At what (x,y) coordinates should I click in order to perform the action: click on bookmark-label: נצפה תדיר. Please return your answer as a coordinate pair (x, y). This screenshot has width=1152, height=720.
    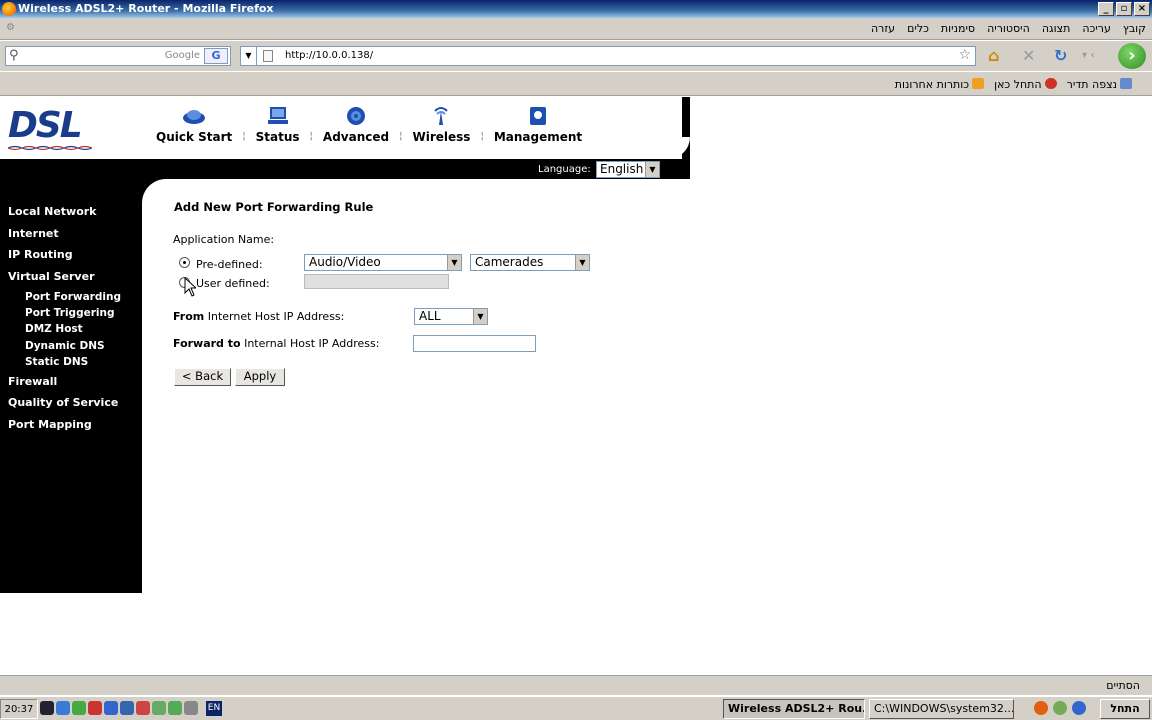
    Looking at the image, I should click on (1091, 84).